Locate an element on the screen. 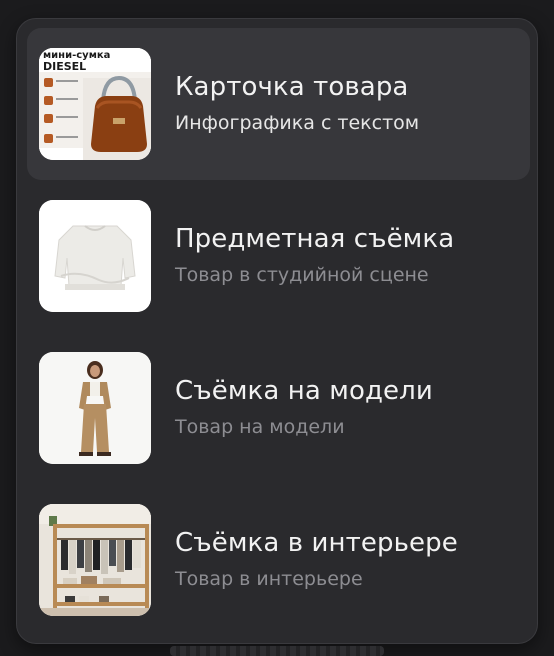 Image resolution: width=554 pixels, height=656 pixels. studio-shoot-thumbnail is located at coordinates (95, 256).